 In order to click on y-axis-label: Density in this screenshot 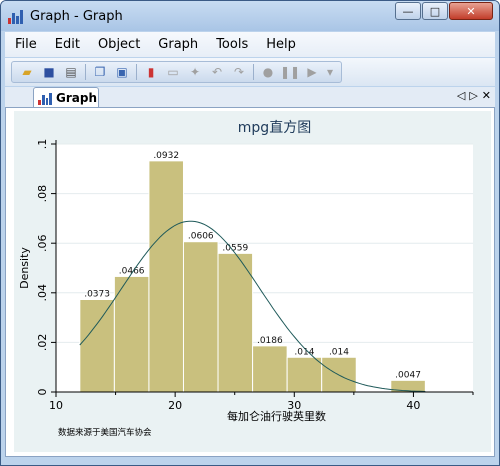, I will do `click(24, 268)`.